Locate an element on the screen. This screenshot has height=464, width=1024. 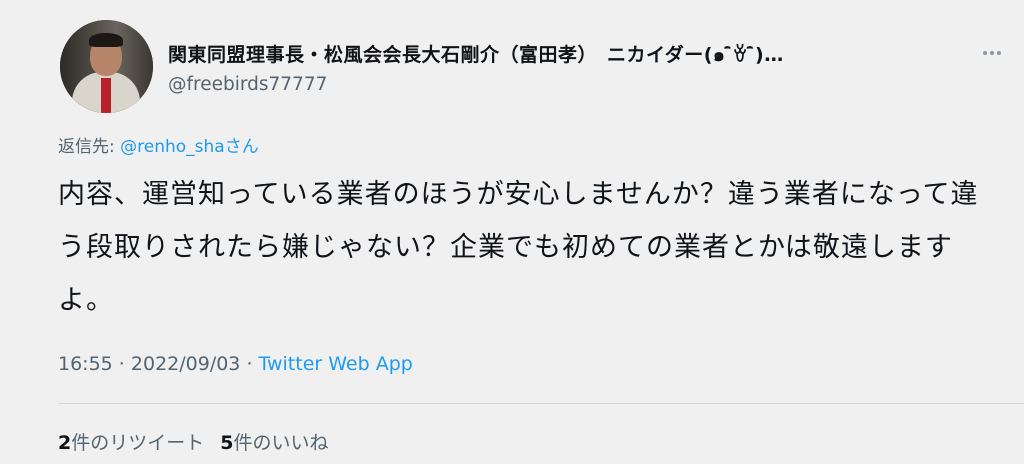
avatar is located at coordinates (106, 66).